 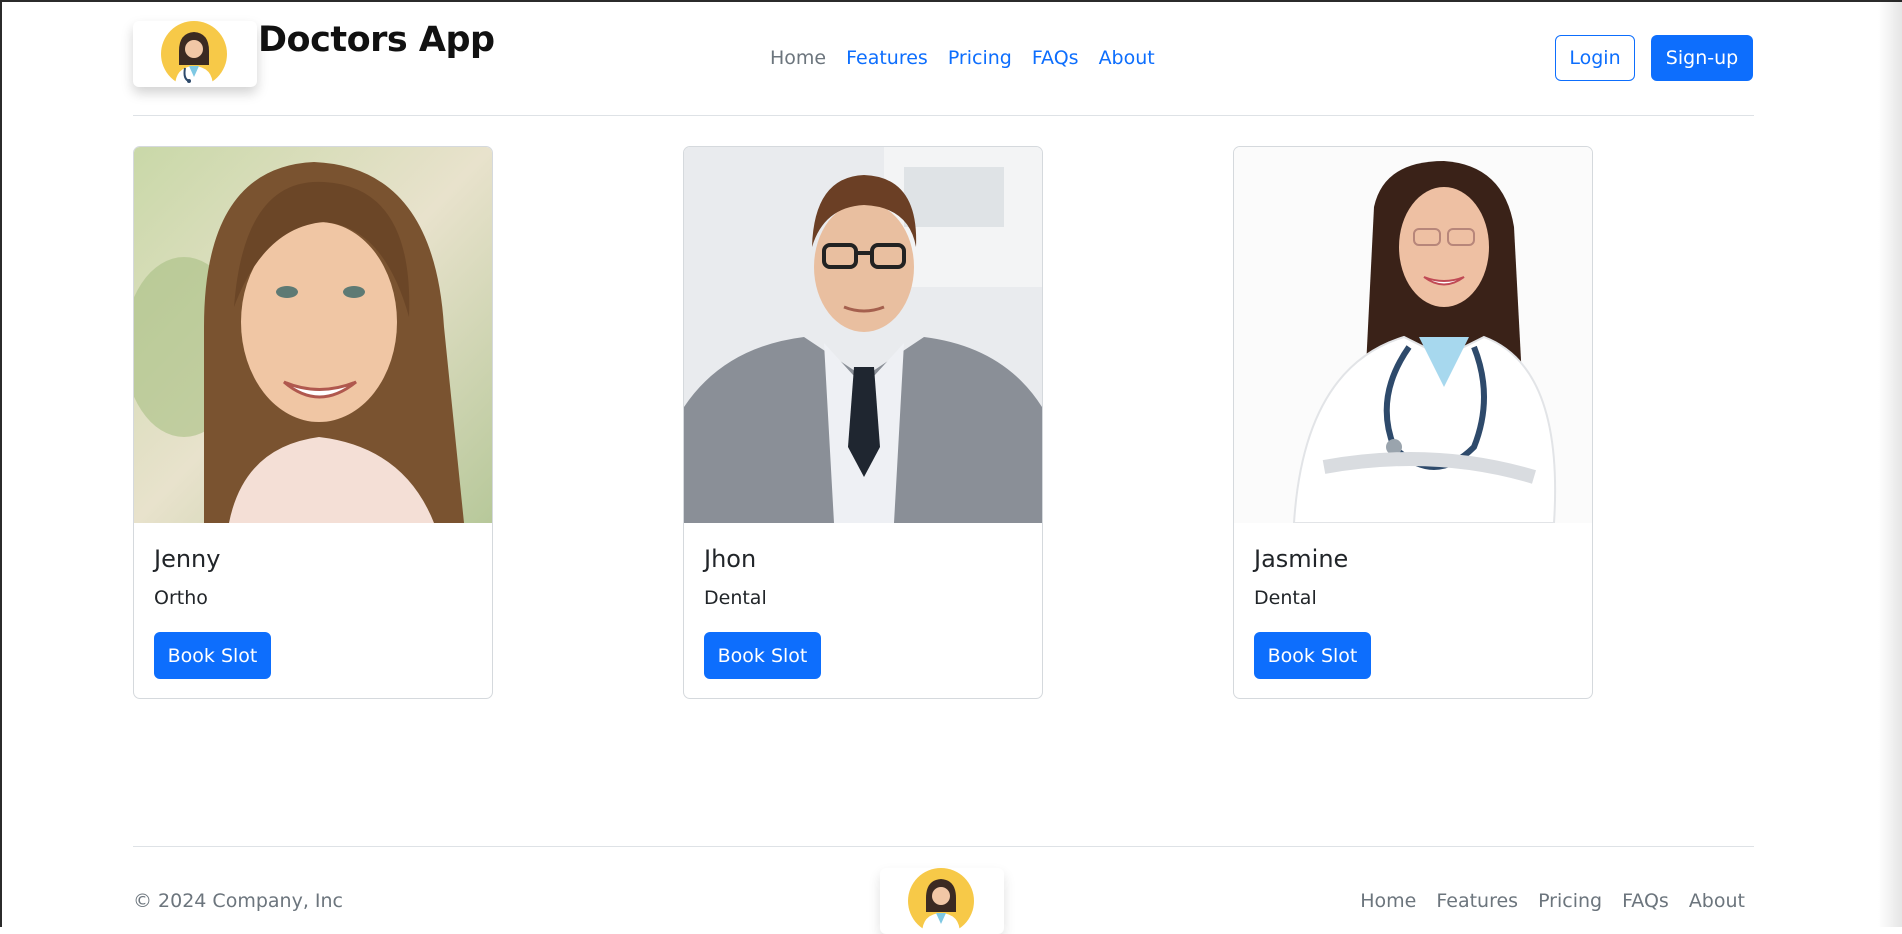 I want to click on login-button: Login, so click(x=1595, y=58).